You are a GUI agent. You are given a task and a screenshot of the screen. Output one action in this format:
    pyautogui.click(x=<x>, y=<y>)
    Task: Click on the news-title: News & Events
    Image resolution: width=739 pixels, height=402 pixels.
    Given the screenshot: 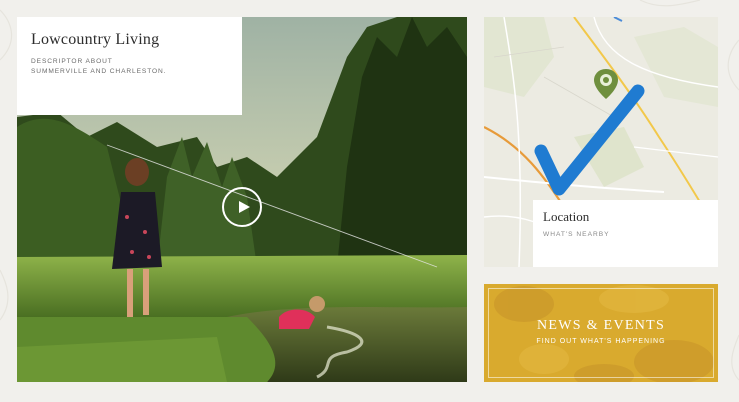 What is the action you would take?
    pyautogui.click(x=601, y=325)
    